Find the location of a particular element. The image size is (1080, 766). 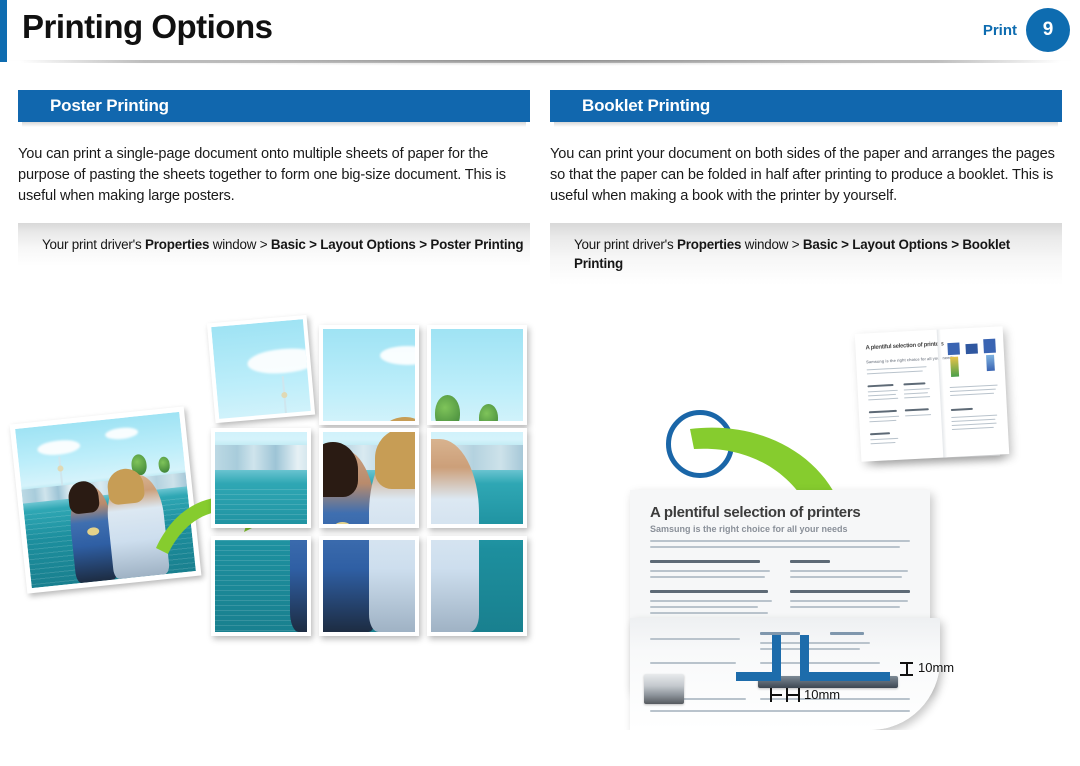

booklet-page-heading: A plentiful selection of printers is located at coordinates (904, 346).